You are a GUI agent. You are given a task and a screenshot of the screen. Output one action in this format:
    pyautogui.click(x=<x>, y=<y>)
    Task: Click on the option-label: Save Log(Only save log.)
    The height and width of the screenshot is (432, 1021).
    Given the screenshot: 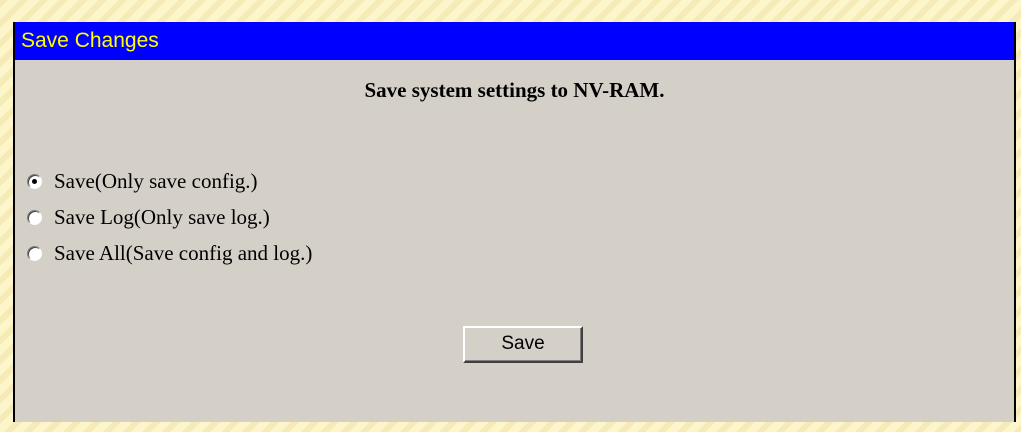 What is the action you would take?
    pyautogui.click(x=162, y=216)
    